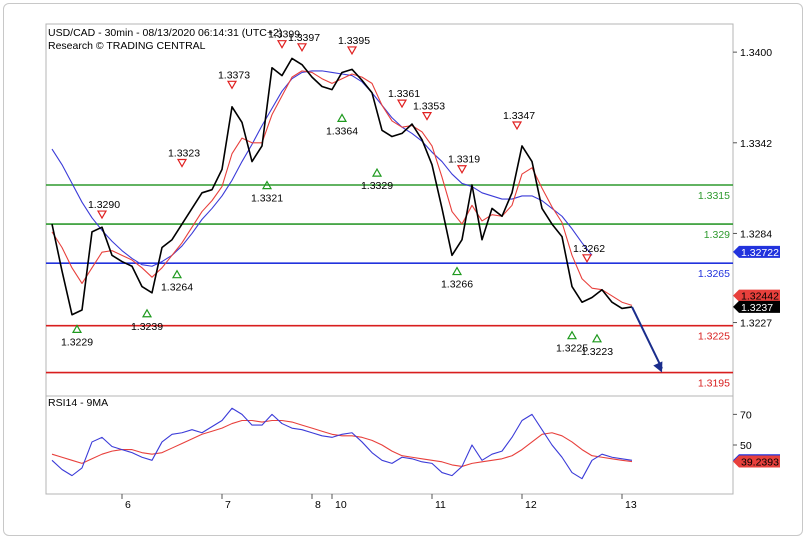  I want to click on price-tag-0-label: 1.32722, so click(760, 253).